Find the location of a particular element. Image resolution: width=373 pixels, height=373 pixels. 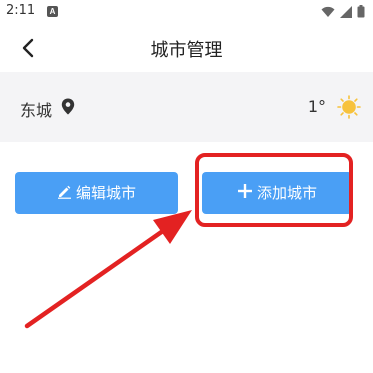

temperature-value: 1° is located at coordinates (316, 106).